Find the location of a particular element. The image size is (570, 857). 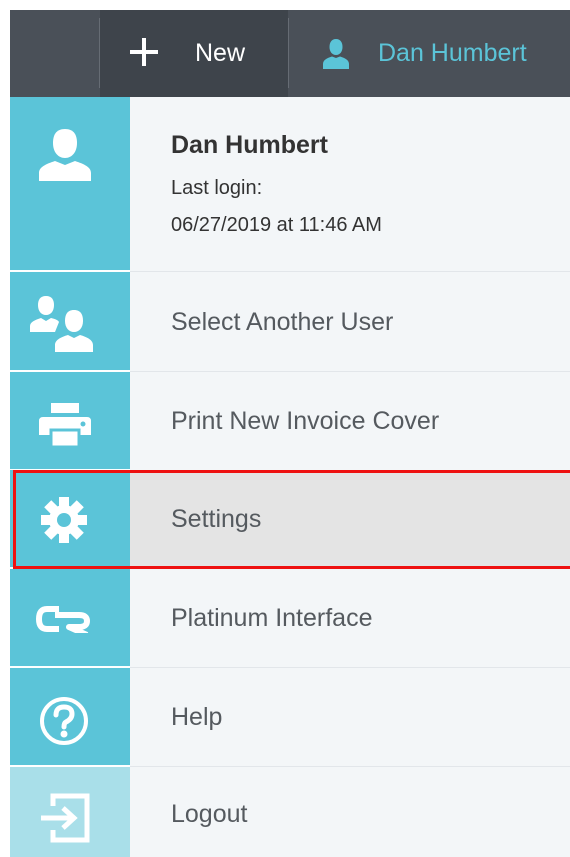

menu-item-label: Platinum Interface is located at coordinates (272, 618).